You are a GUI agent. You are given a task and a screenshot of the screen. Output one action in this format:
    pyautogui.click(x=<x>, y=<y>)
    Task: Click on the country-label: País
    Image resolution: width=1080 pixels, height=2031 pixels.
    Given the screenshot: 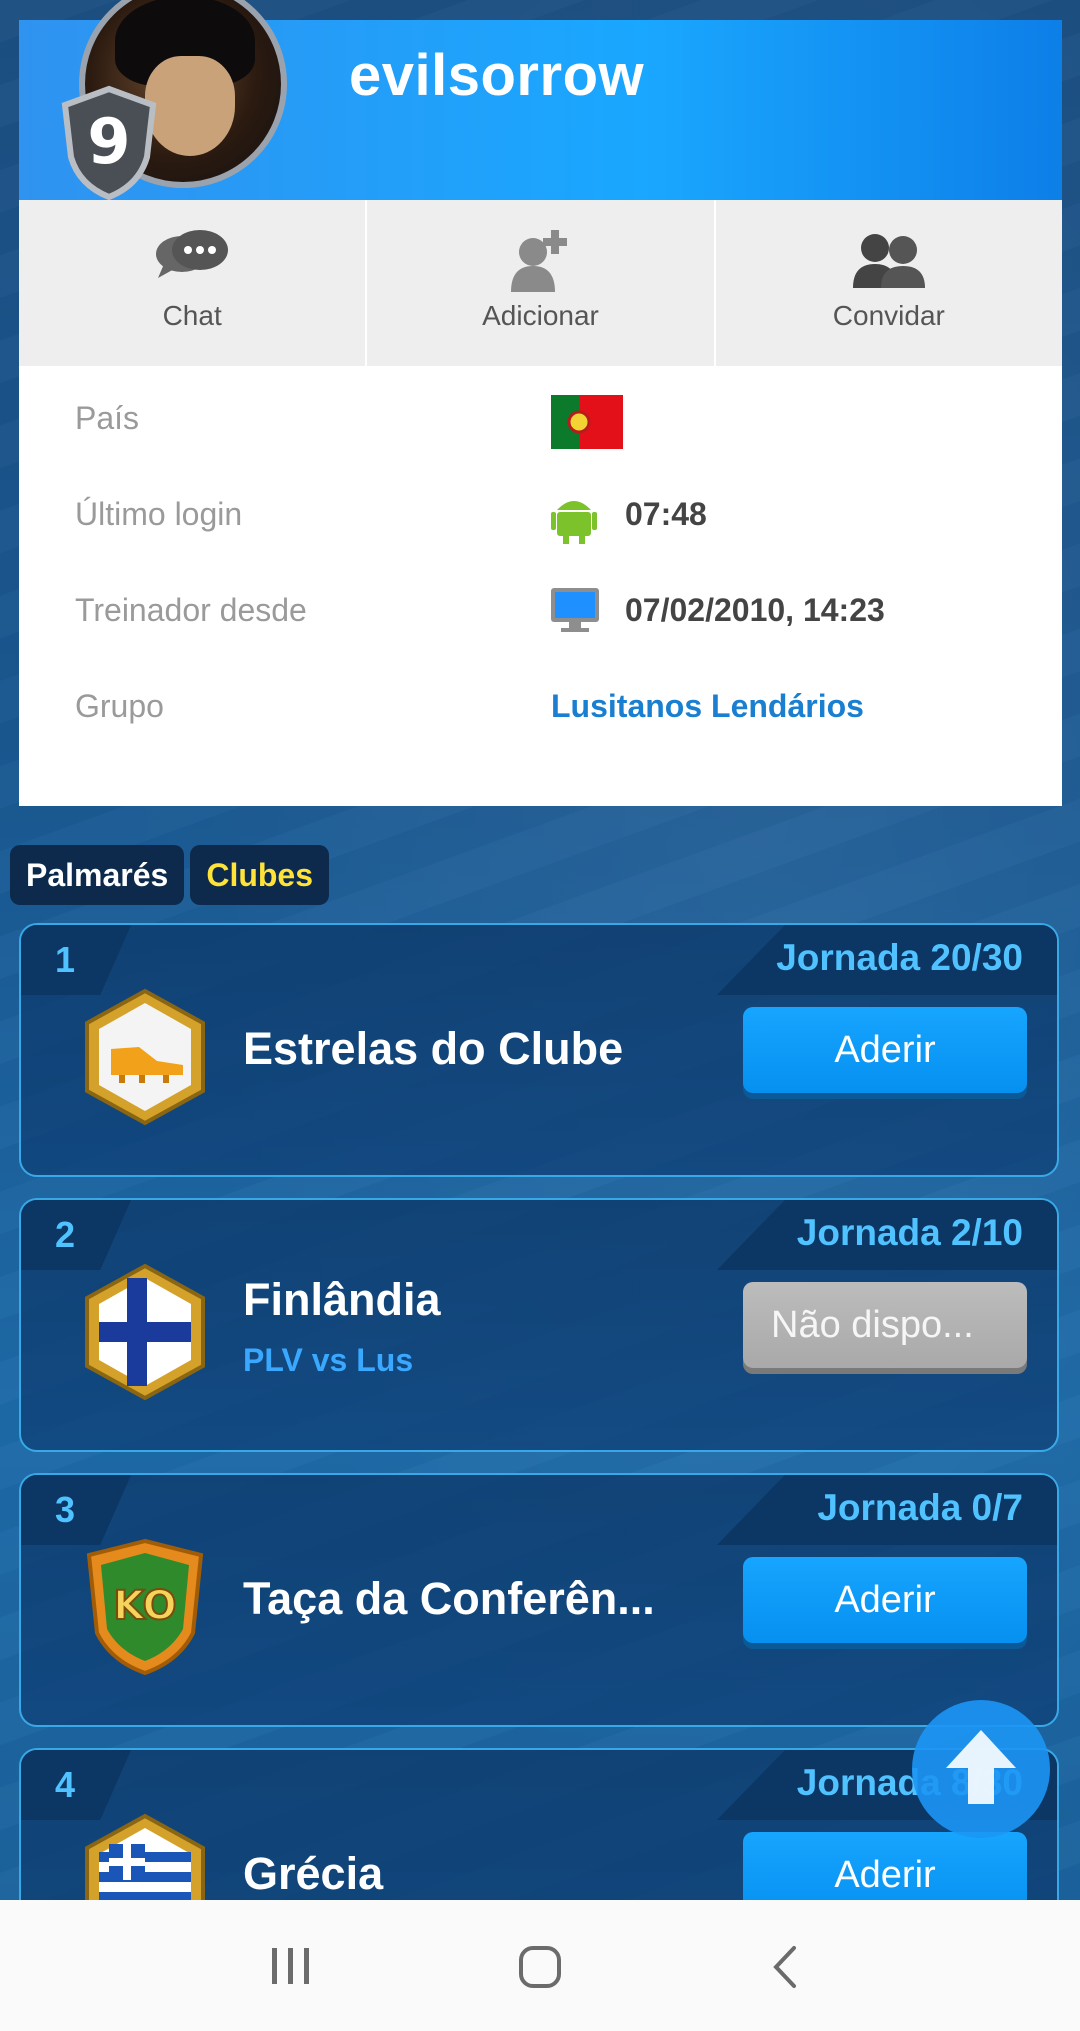 What is the action you would take?
    pyautogui.click(x=107, y=418)
    